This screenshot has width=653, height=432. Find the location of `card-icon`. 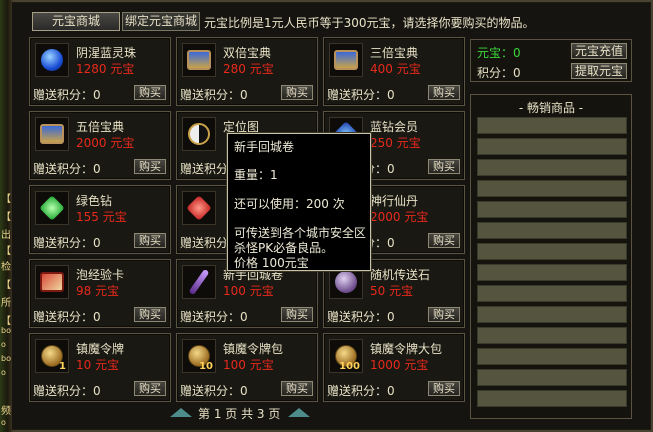

card-icon is located at coordinates (52, 282).